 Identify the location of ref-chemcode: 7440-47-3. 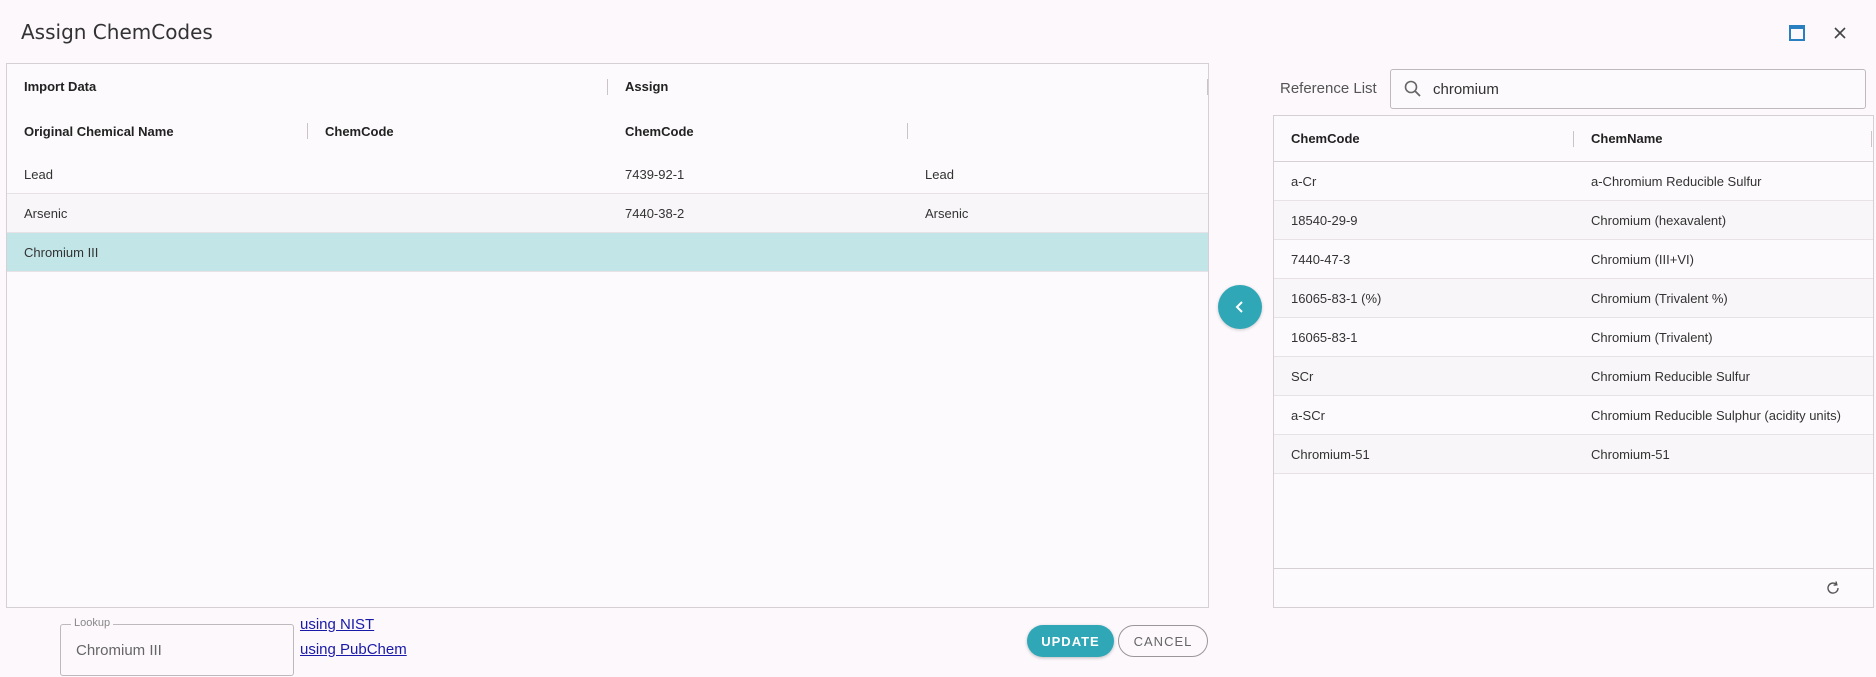
(1321, 259).